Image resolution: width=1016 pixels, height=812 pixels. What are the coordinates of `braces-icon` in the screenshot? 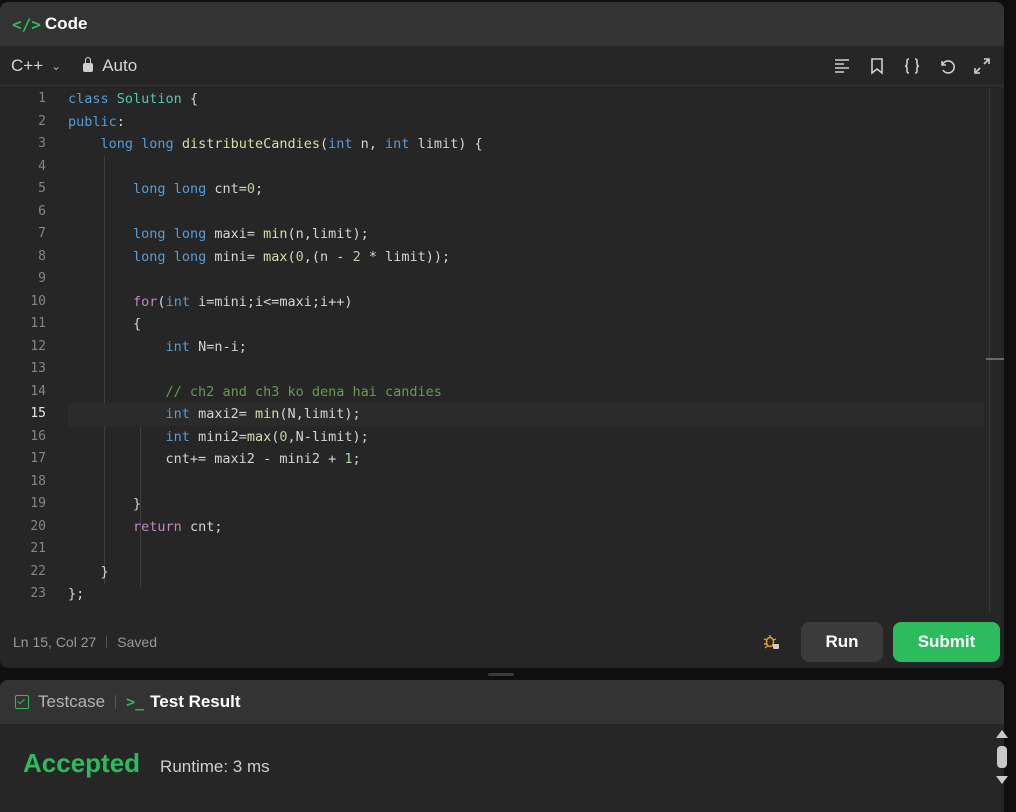 It's located at (911, 65).